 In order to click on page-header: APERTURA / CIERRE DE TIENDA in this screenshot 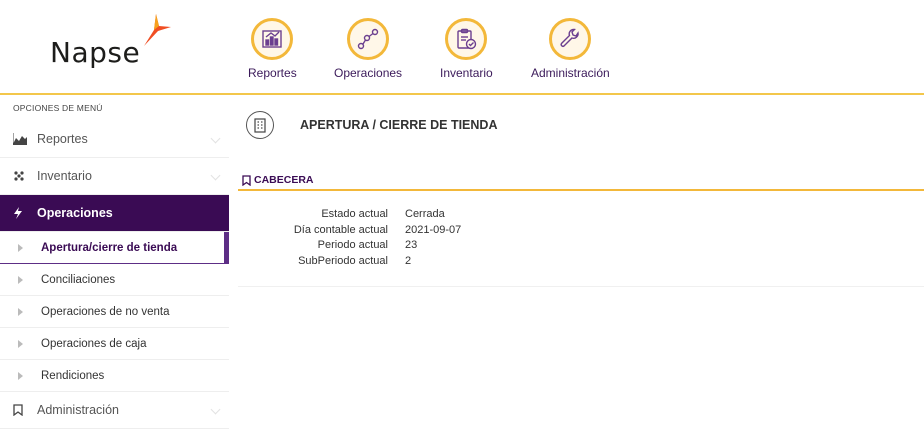, I will do `click(371, 125)`.